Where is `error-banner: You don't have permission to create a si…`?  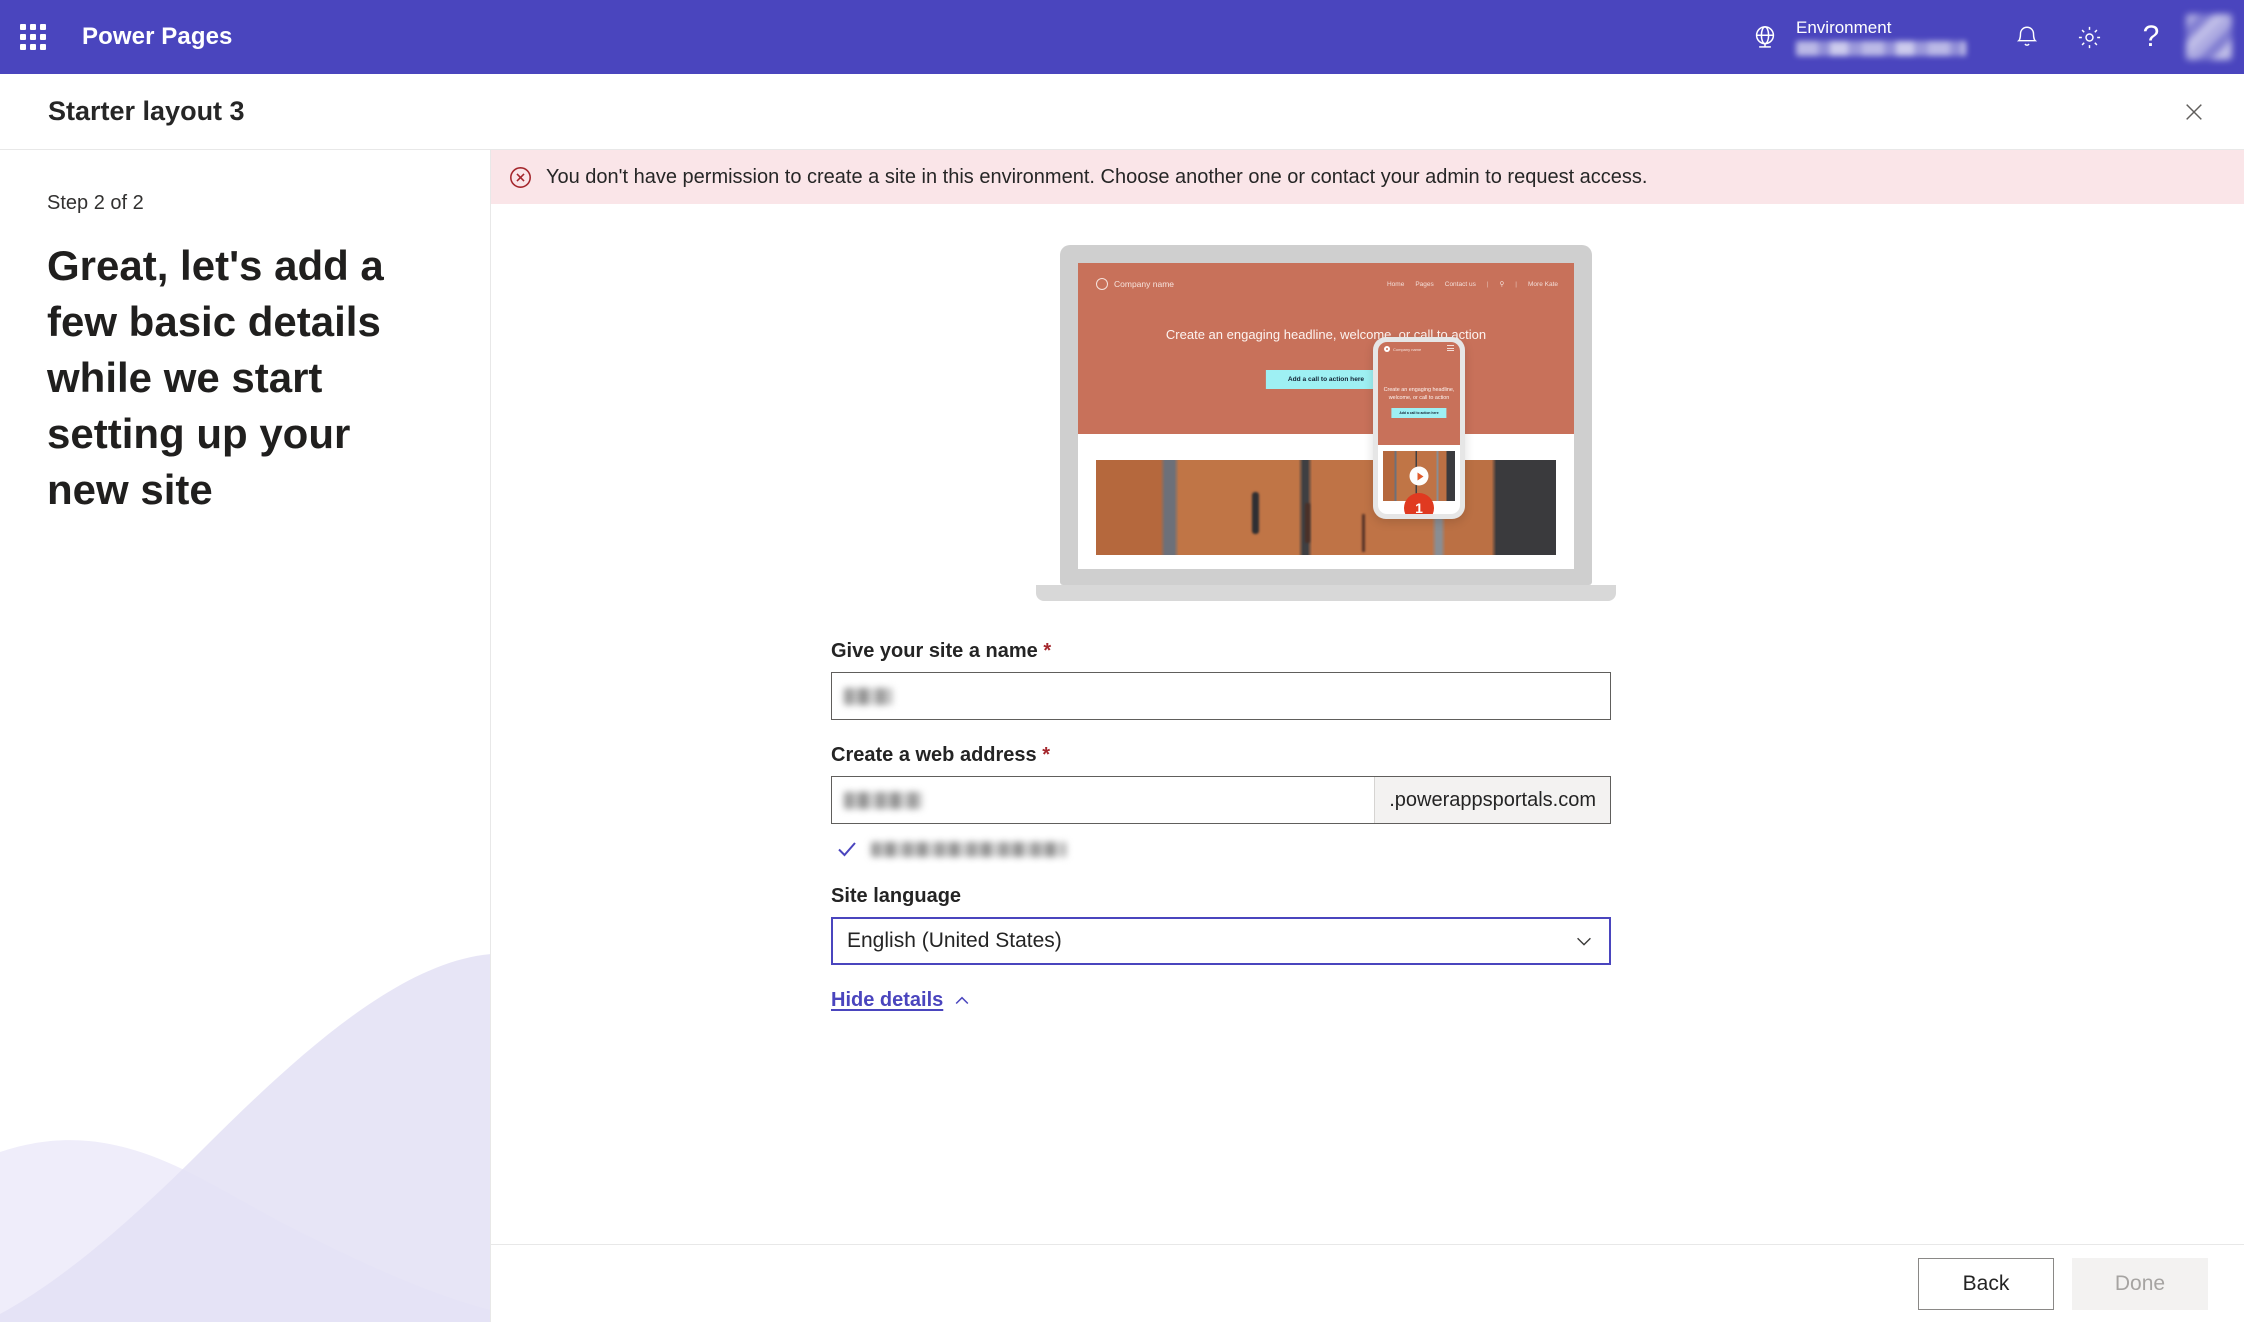 error-banner: You don't have permission to create a si… is located at coordinates (1367, 177).